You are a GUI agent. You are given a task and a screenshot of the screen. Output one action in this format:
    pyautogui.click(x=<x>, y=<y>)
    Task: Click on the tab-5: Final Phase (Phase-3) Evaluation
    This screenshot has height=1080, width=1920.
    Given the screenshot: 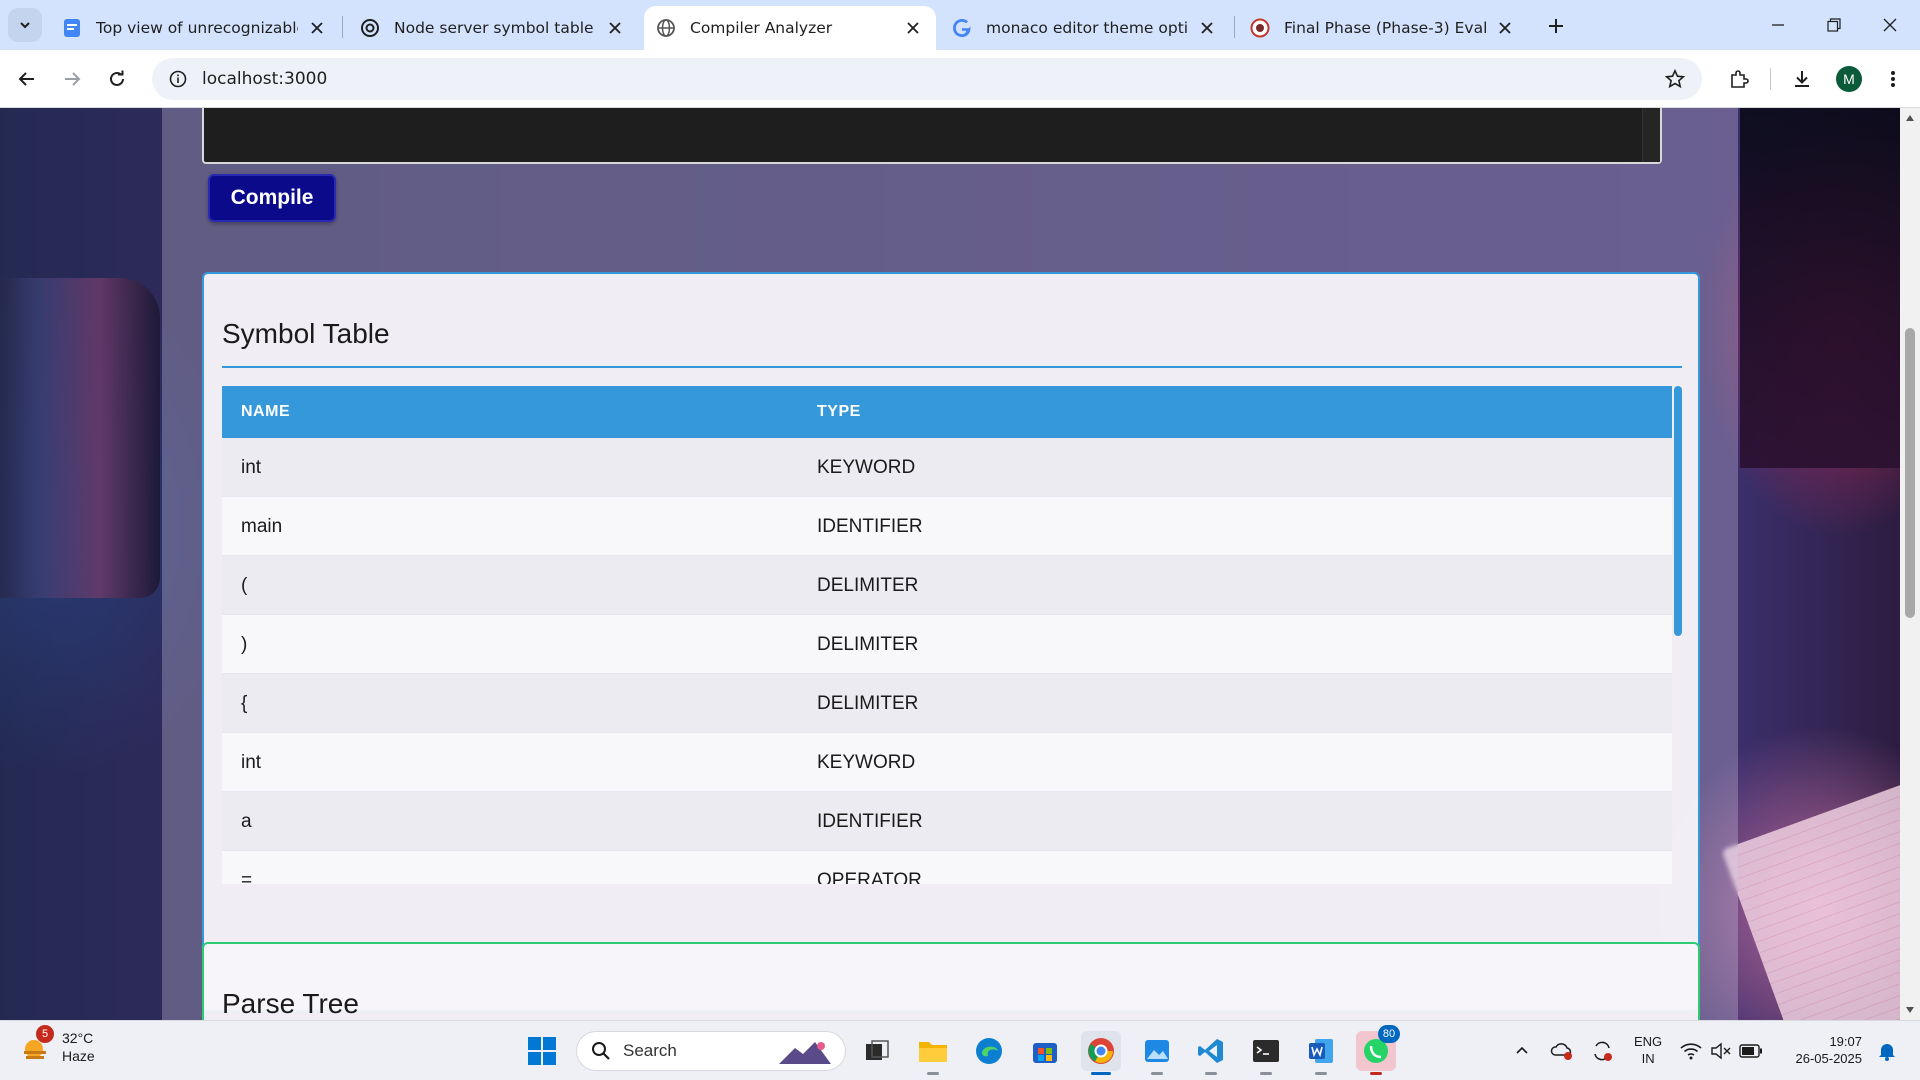 What is the action you would take?
    pyautogui.click(x=1383, y=28)
    